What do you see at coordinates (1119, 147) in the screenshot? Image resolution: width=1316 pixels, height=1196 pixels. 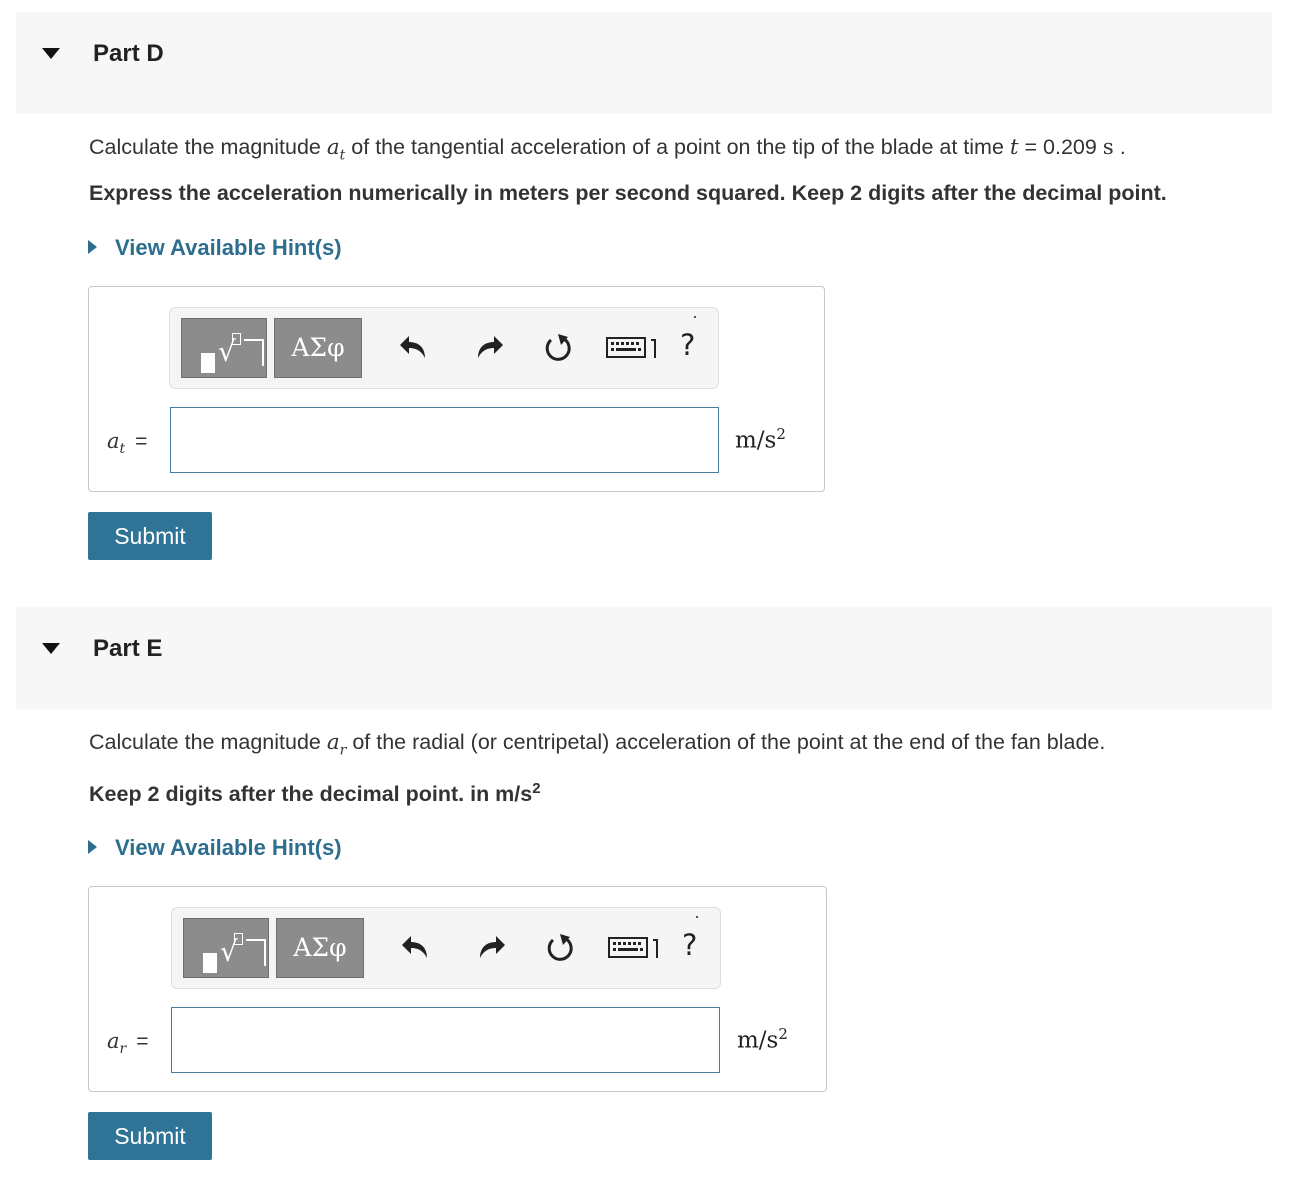 I see `question-end: .` at bounding box center [1119, 147].